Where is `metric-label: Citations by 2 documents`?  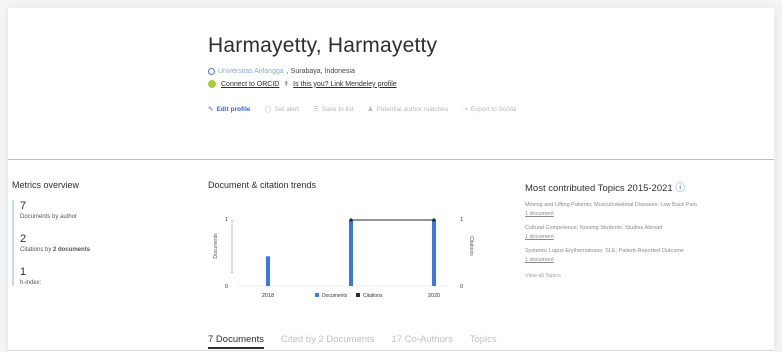 metric-label: Citations by 2 documents is located at coordinates (55, 250).